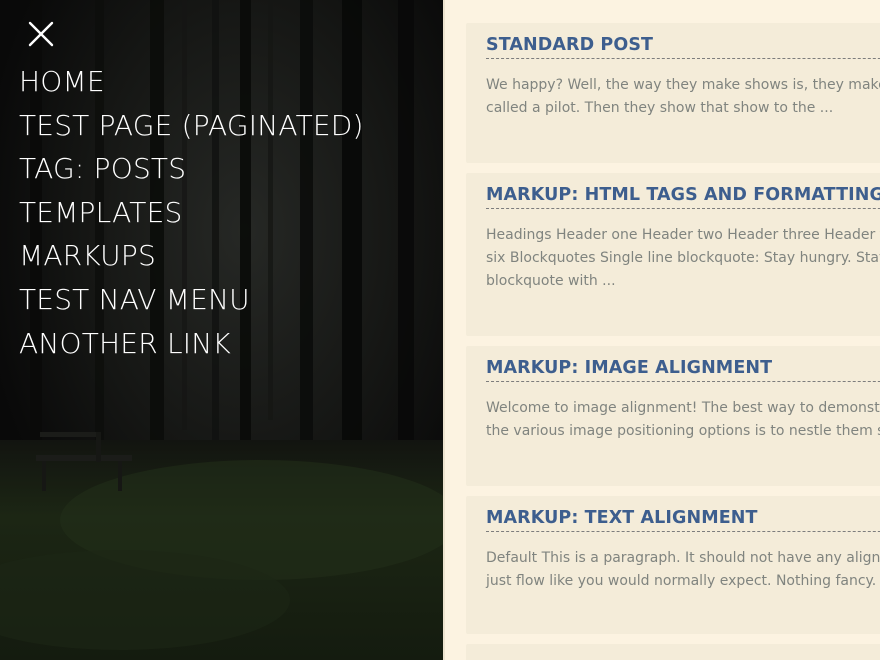 This screenshot has height=660, width=880. What do you see at coordinates (683, 195) in the screenshot?
I see `post-title-link: MARKUP: HTML TAGS AND FORMATTING` at bounding box center [683, 195].